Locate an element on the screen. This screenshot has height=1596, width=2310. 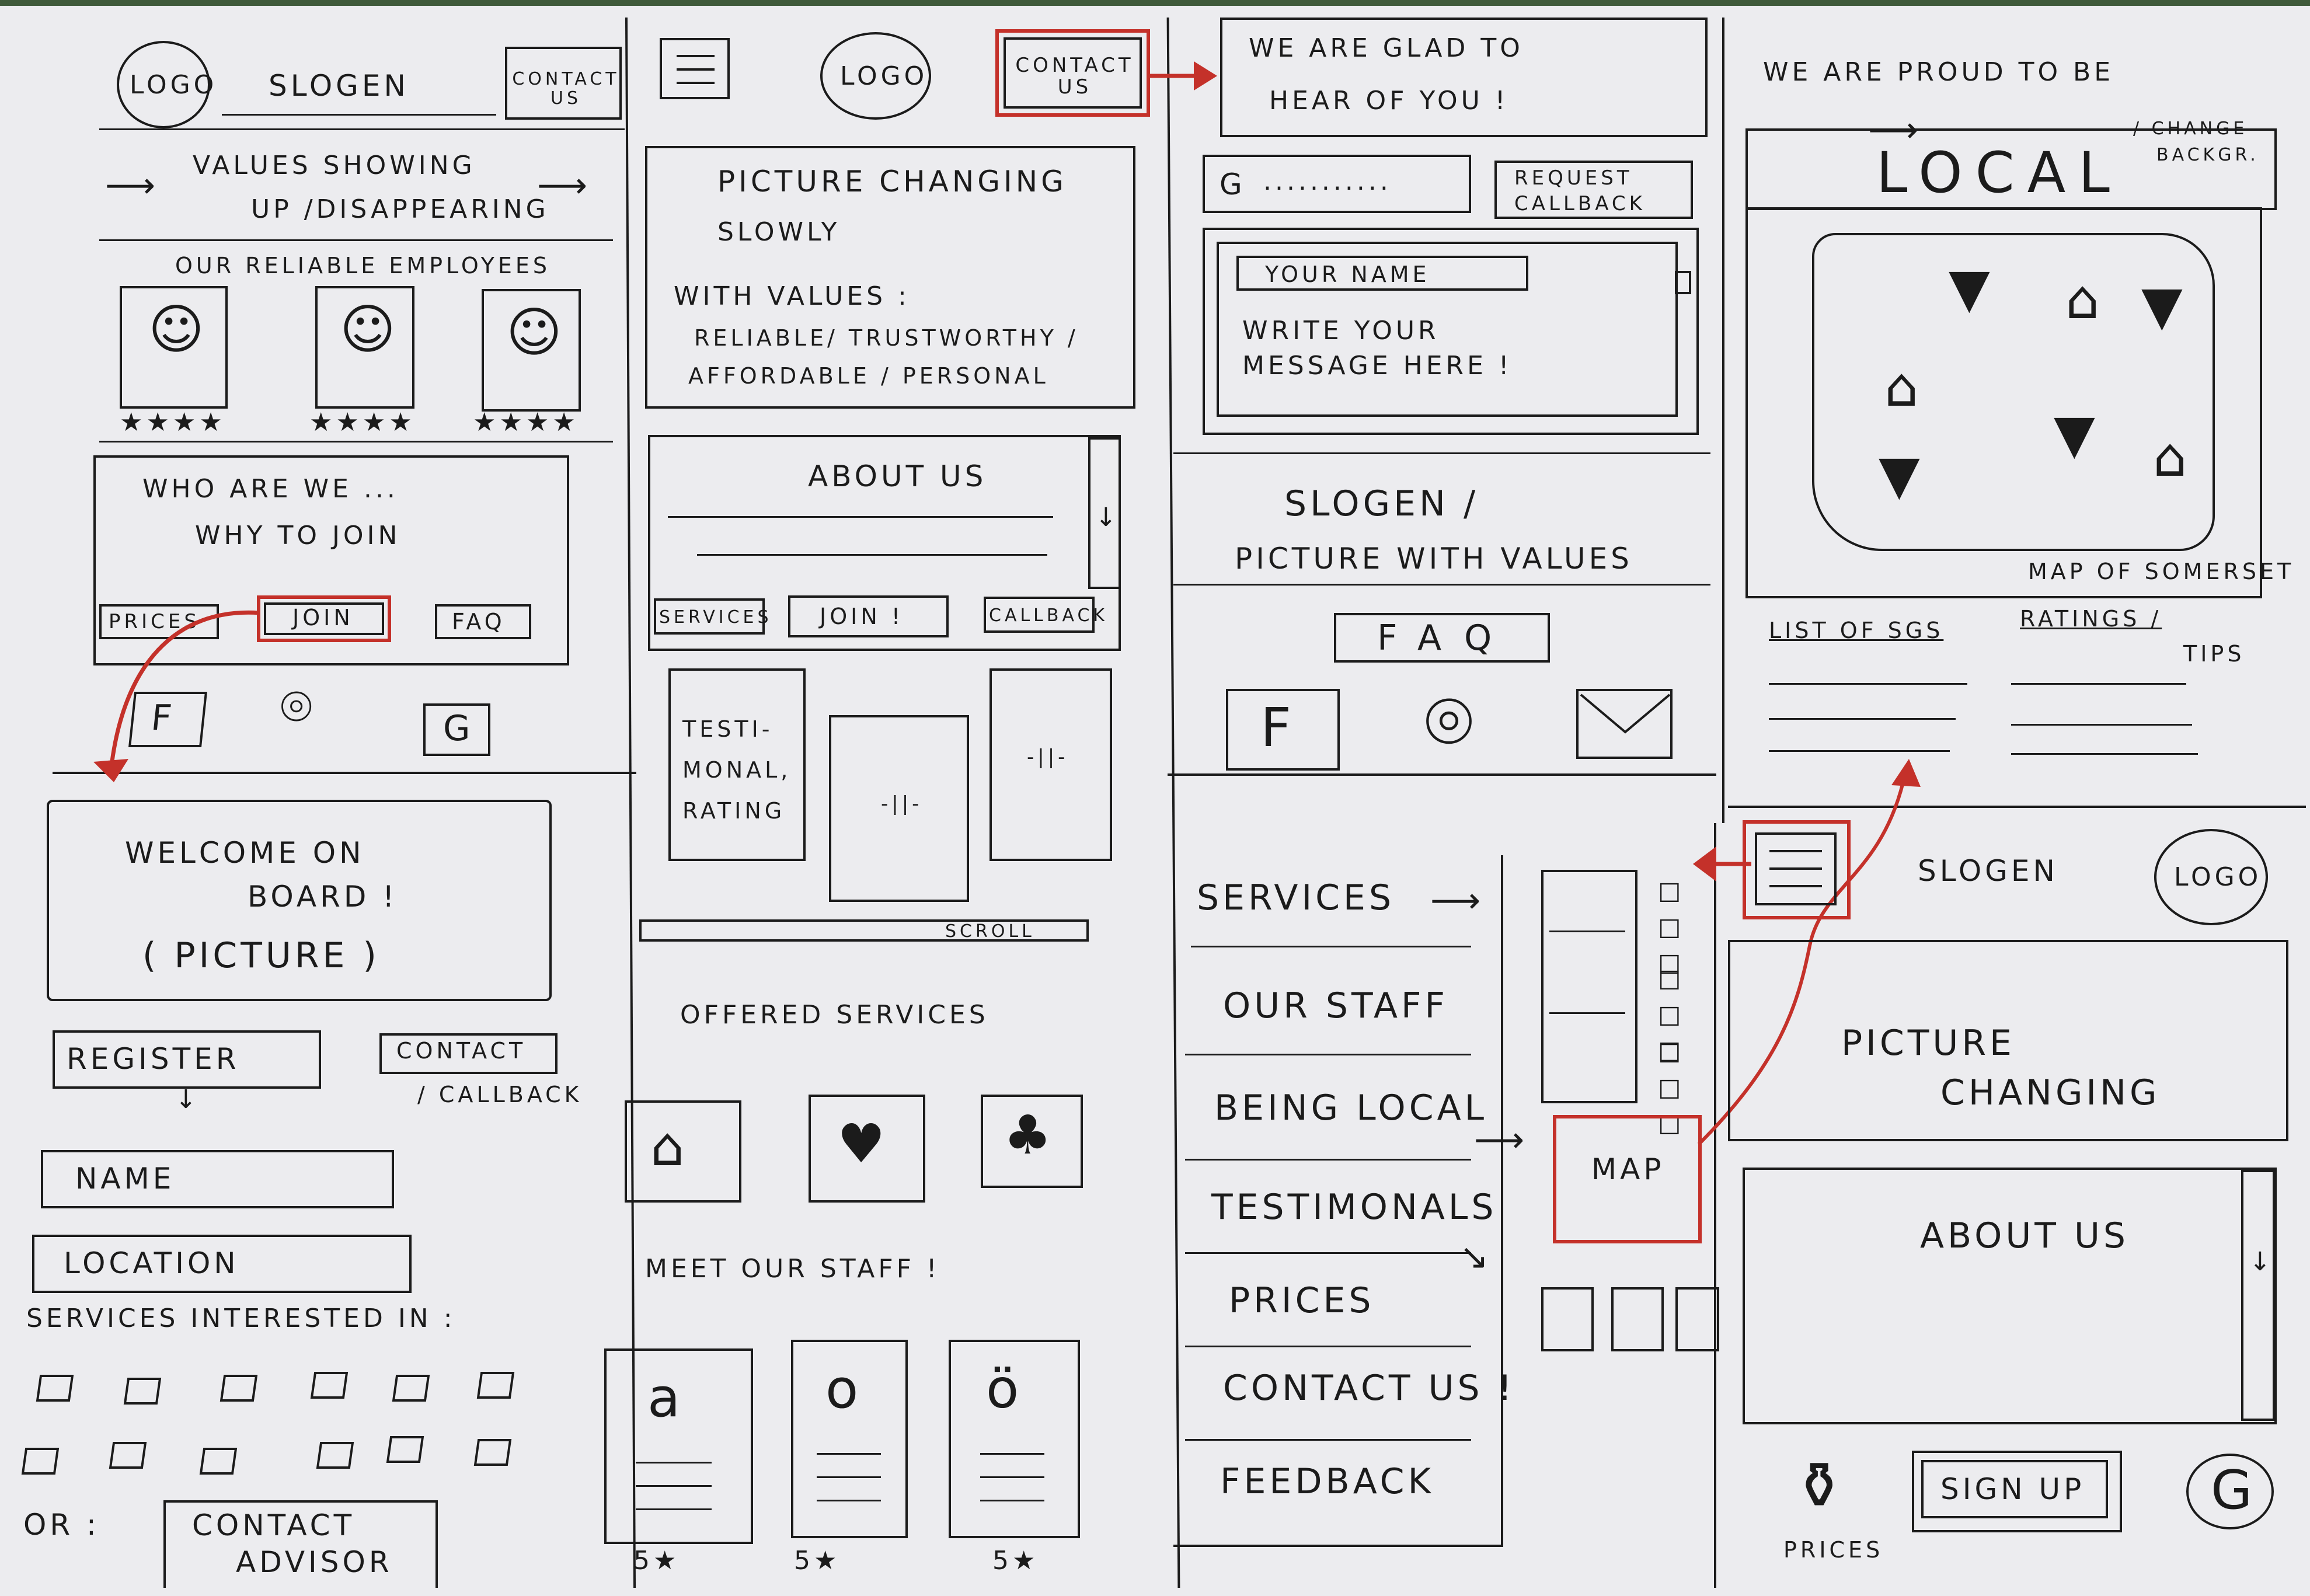
menu-divider is located at coordinates (1331, 946).